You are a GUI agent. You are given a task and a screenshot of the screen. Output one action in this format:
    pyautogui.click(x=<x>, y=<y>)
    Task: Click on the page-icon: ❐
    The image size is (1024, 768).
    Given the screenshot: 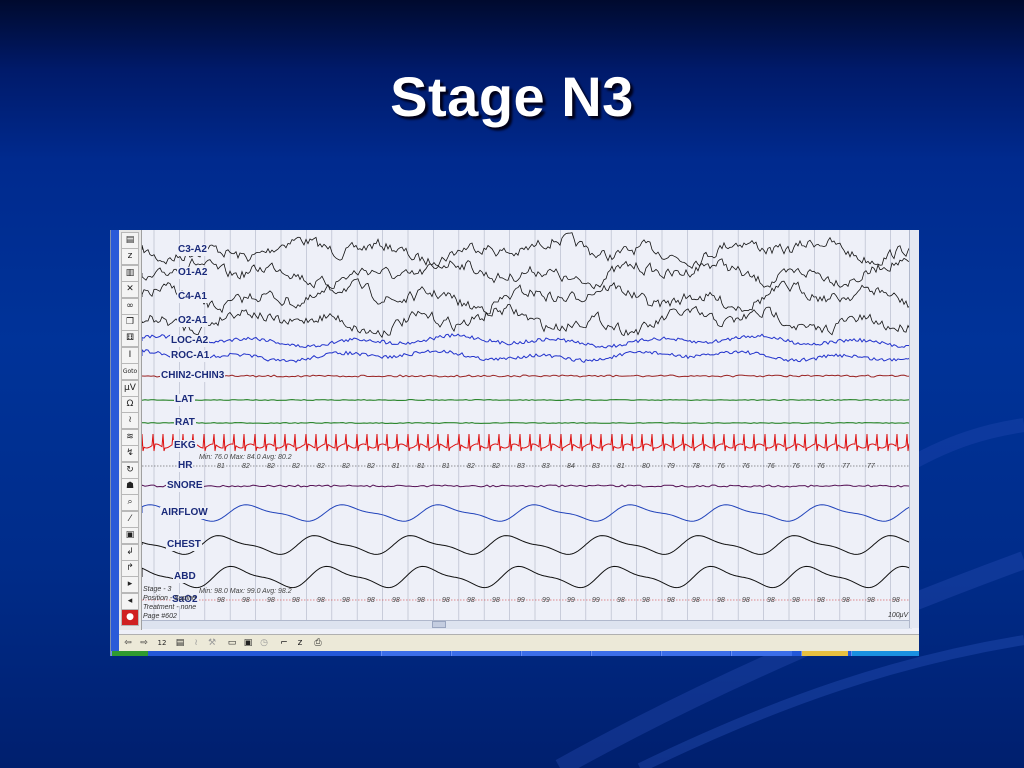 What is the action you would take?
    pyautogui.click(x=130, y=322)
    